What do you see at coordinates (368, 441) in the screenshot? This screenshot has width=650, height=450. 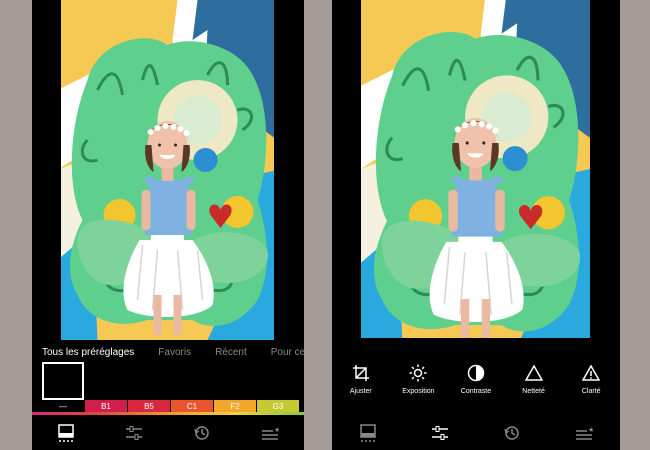 I see `inactive-dots` at bounding box center [368, 441].